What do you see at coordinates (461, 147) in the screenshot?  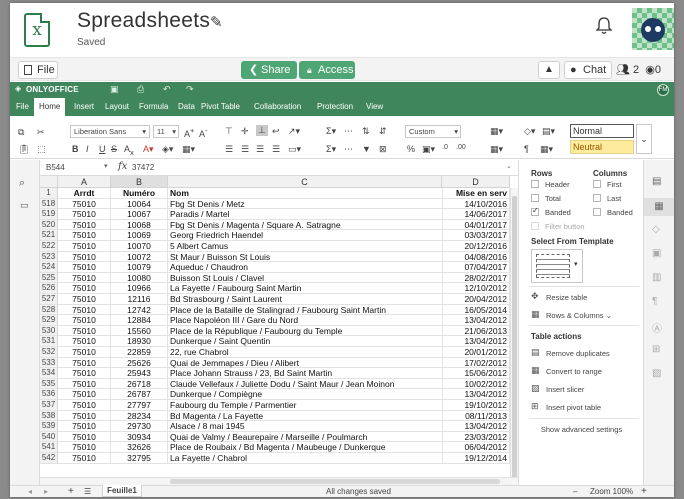 I see `increase-decimal-icon: .00` at bounding box center [461, 147].